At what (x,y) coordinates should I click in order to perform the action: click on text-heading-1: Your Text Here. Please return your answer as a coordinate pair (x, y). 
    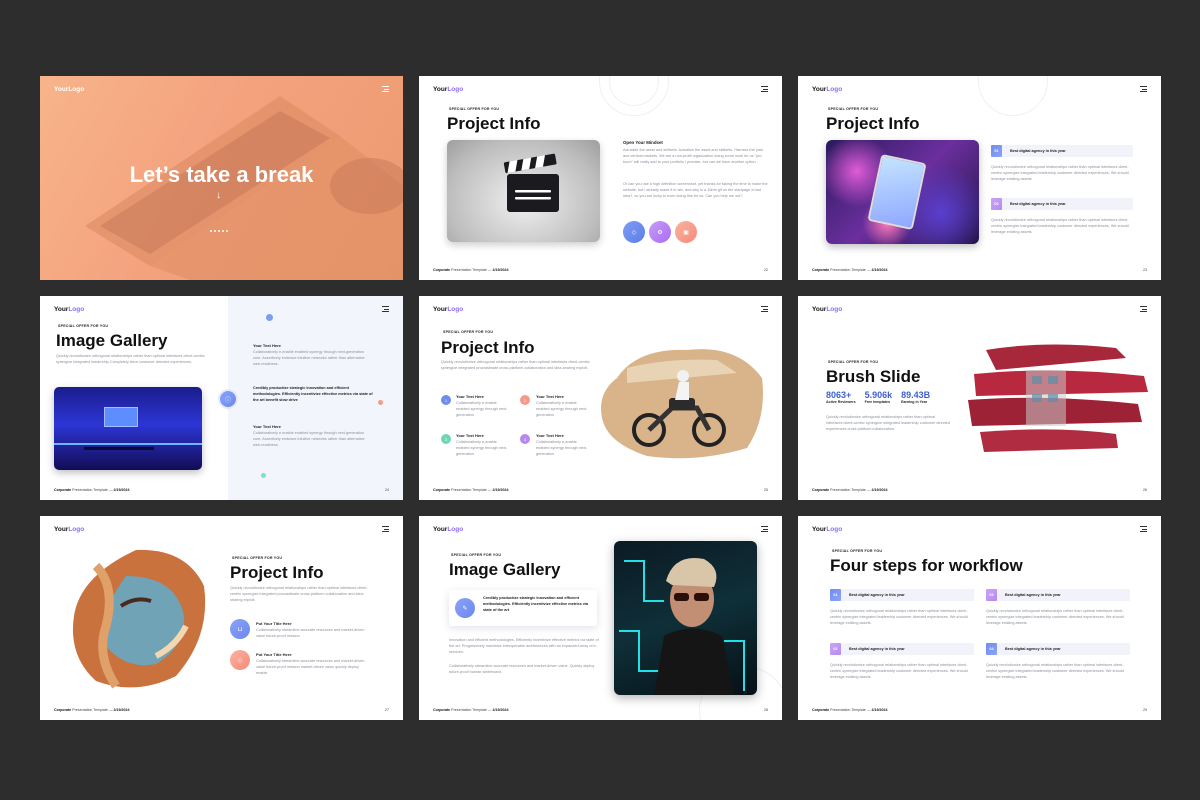
    Looking at the image, I should click on (267, 345).